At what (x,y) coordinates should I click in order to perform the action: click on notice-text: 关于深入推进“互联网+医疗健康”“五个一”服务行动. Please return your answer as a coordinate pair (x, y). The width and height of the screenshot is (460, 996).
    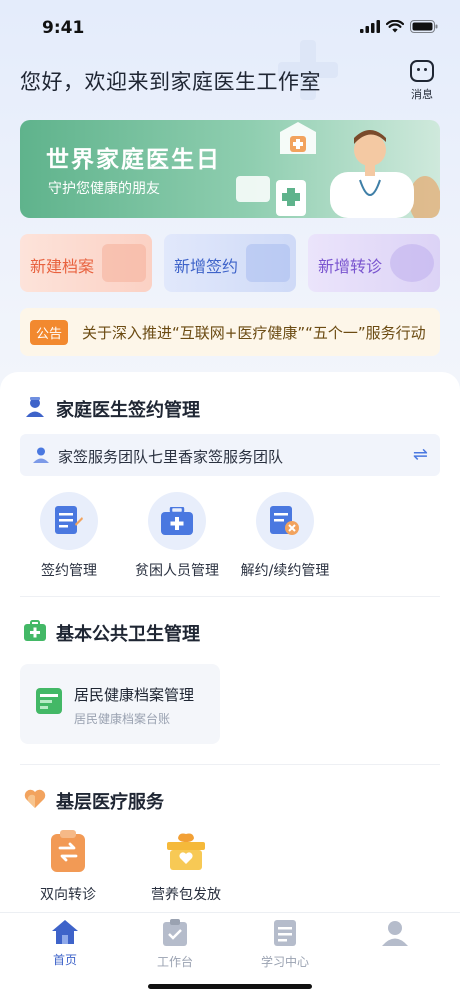
    Looking at the image, I should click on (254, 333).